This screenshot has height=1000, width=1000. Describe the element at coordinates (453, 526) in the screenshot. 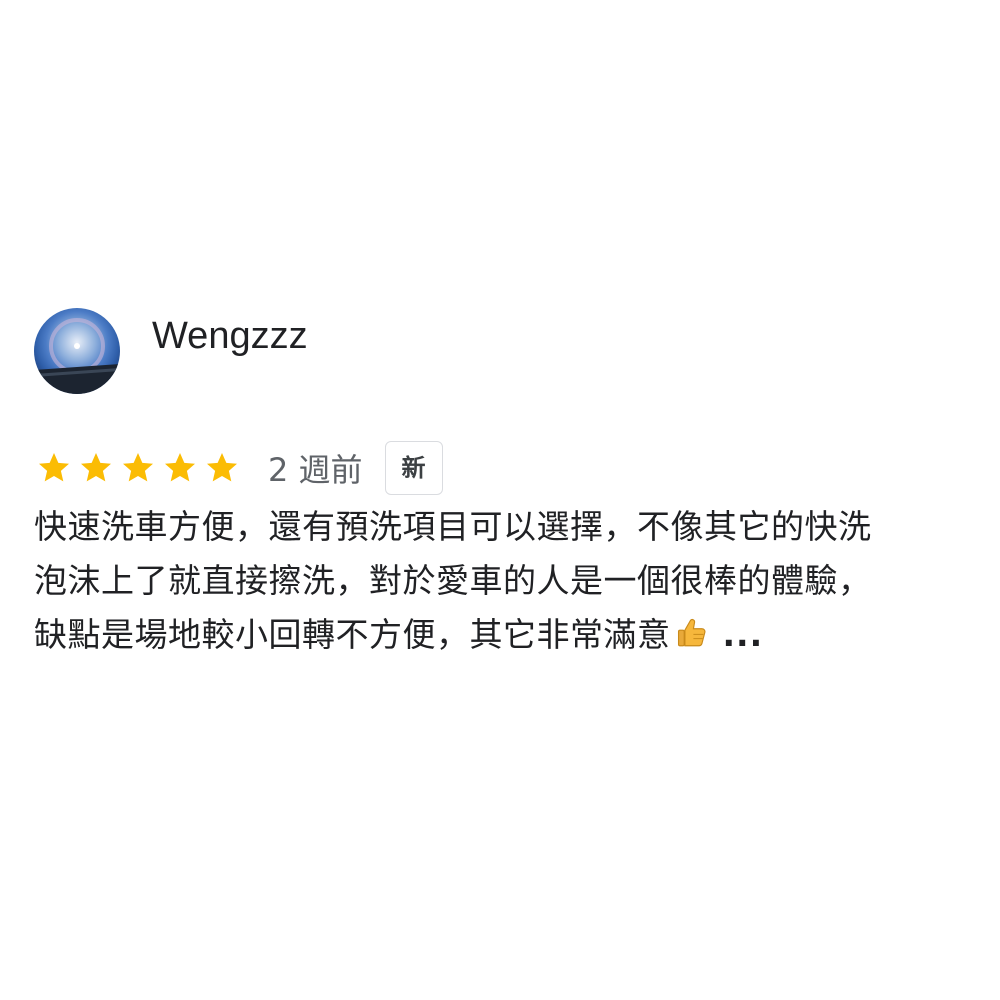

I see `review-text-line: 快速洗車方便，還有預洗項目可以選擇，不像其它的快洗` at that location.